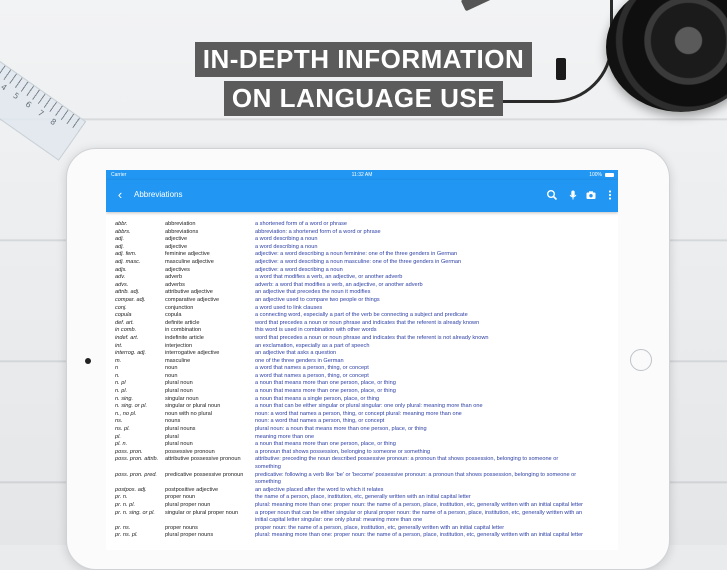 The image size is (727, 570). Describe the element at coordinates (171, 368) in the screenshot. I see `abbreviation-full: noun` at that location.